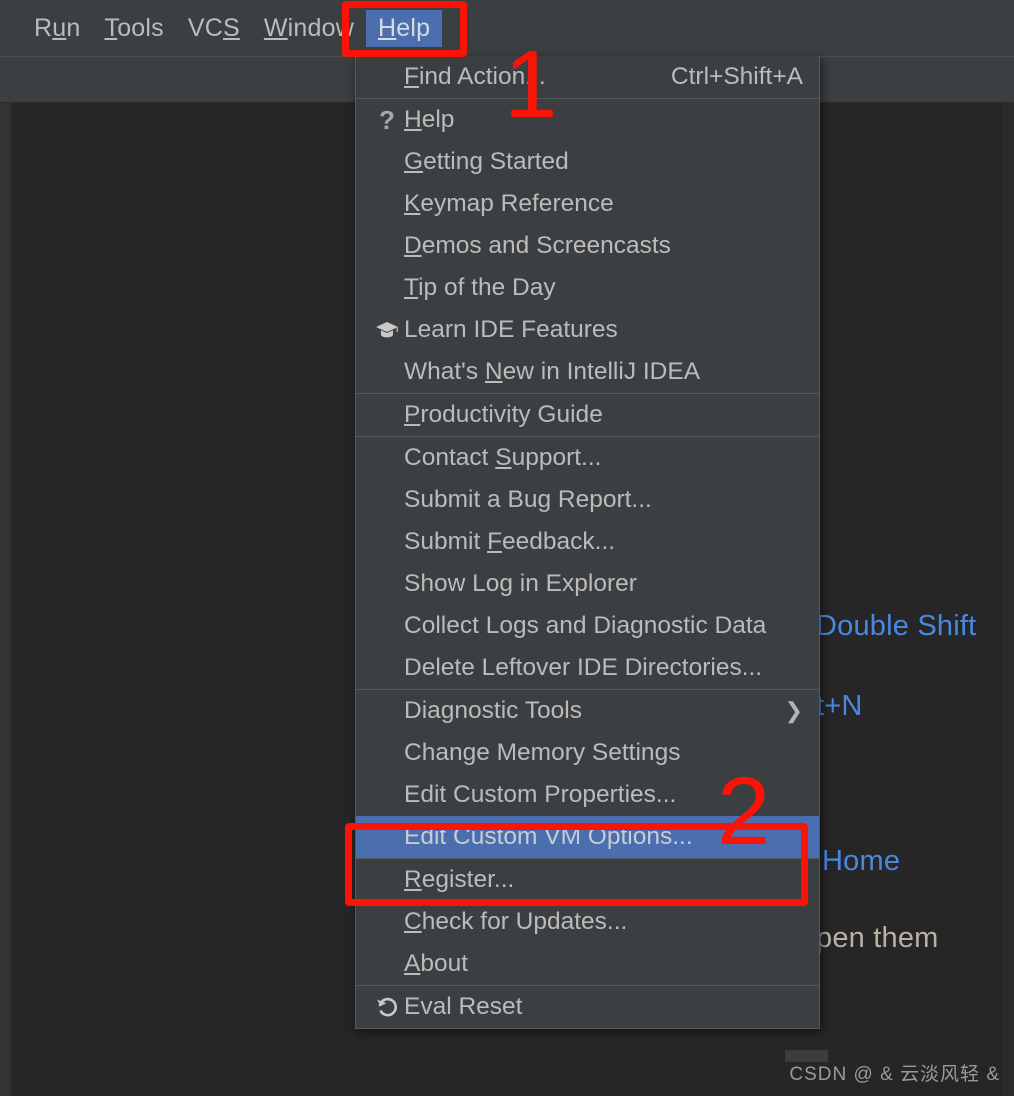 Image resolution: width=1014 pixels, height=1096 pixels. Describe the element at coordinates (587, 711) in the screenshot. I see `menu-item-diagnostic-tools: Diagnostic Tools ❯` at that location.